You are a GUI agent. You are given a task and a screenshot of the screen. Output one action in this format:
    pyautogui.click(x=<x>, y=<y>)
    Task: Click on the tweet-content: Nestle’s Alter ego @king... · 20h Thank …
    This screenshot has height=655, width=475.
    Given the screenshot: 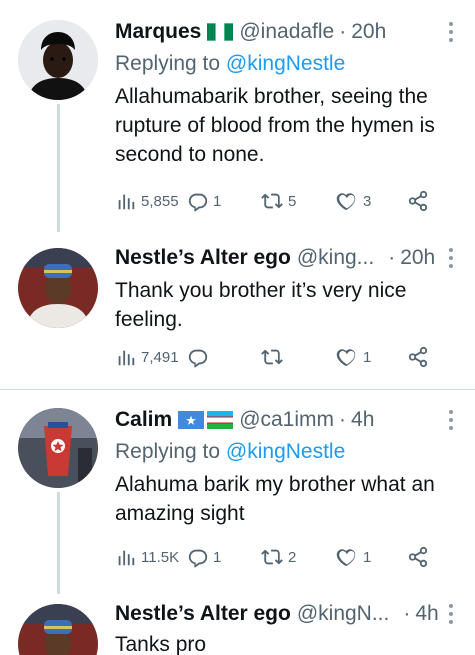 What is the action you would take?
    pyautogui.click(x=285, y=289)
    